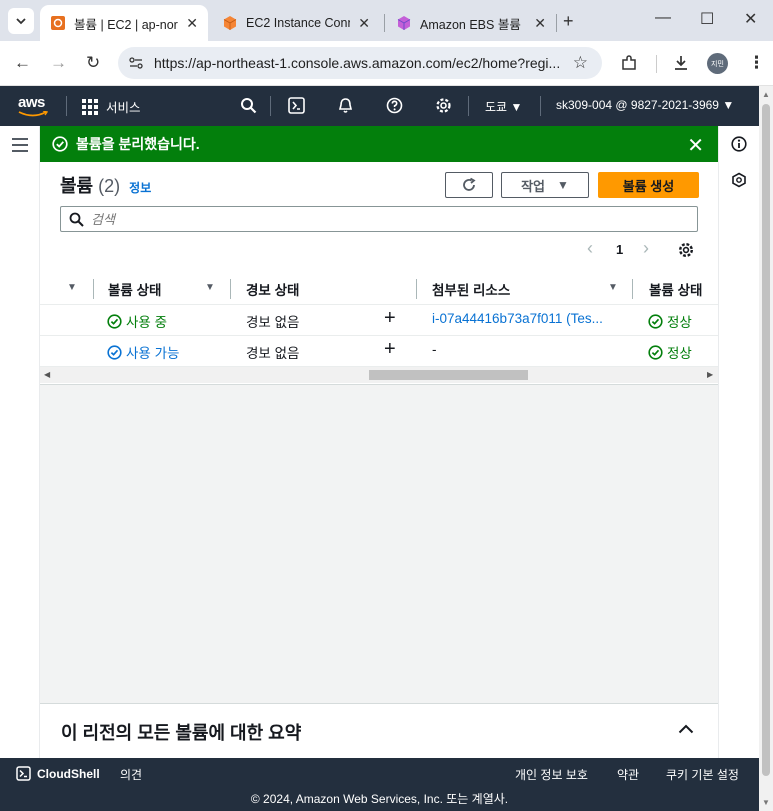 This screenshot has height=811, width=773. I want to click on summary-title: 이 리전의 모든 볼륨에 대한 요약, so click(181, 733).